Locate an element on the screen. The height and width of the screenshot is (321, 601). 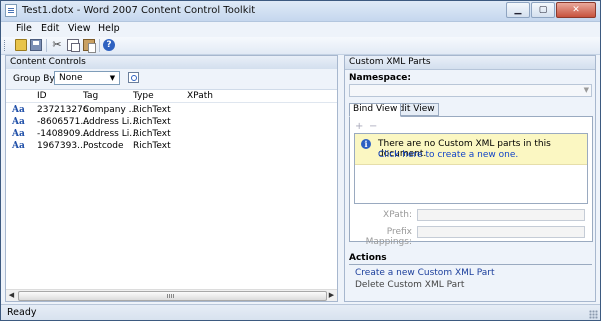
namespace-label: Namespace: is located at coordinates (380, 78).